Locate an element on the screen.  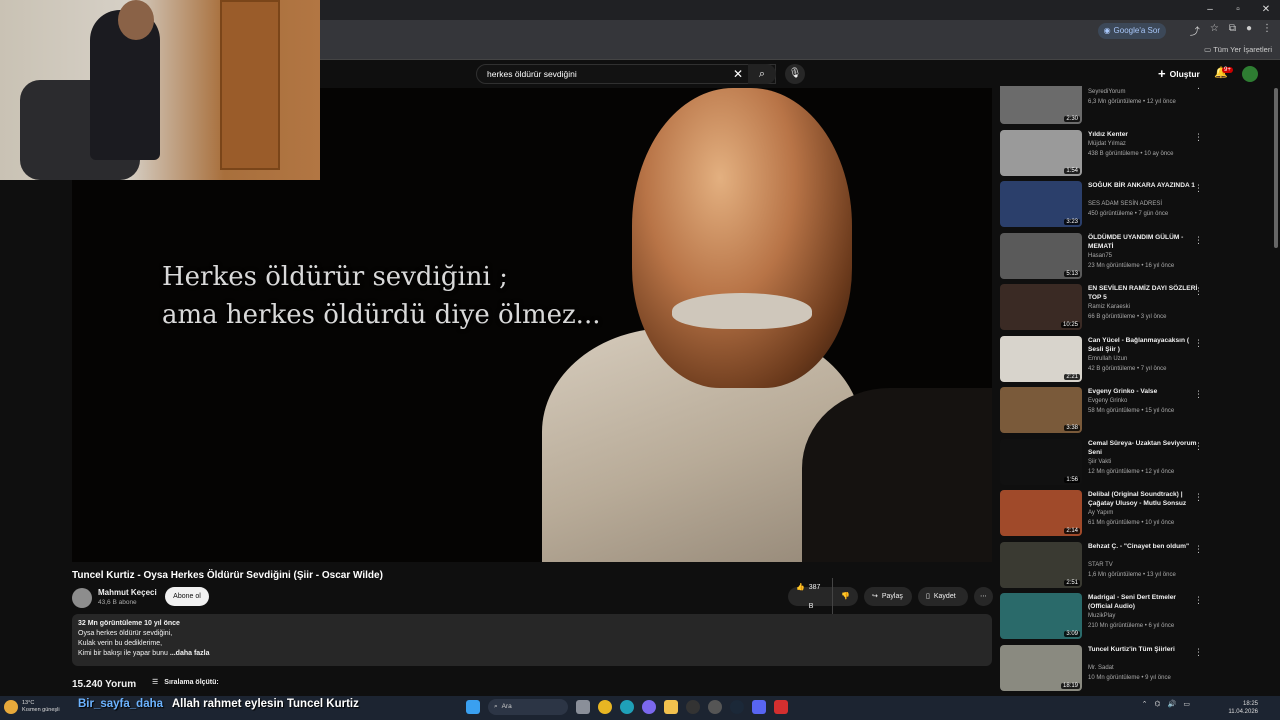
recommended-title: Yıldız Kenter is located at coordinates (1144, 134).